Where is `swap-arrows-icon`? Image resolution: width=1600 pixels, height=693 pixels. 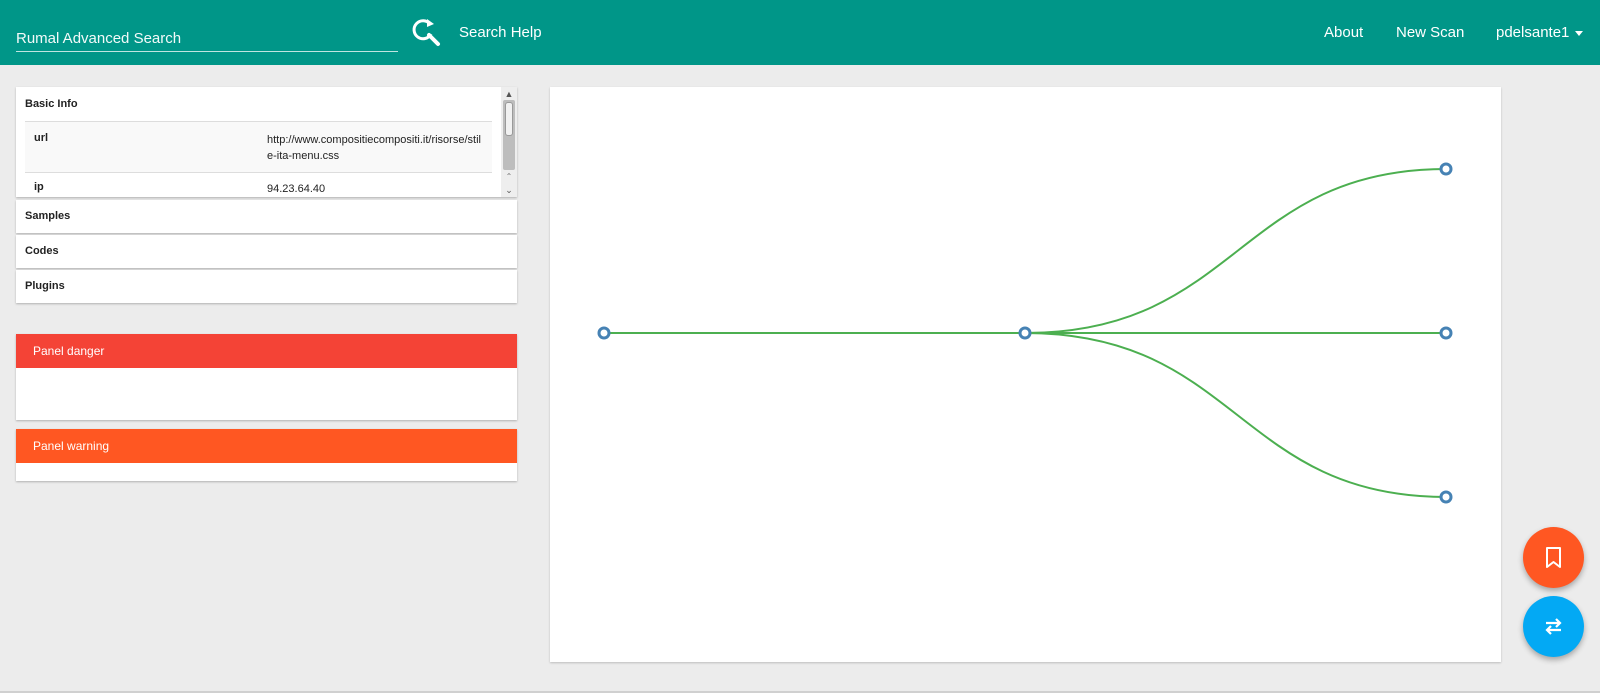 swap-arrows-icon is located at coordinates (1553, 626).